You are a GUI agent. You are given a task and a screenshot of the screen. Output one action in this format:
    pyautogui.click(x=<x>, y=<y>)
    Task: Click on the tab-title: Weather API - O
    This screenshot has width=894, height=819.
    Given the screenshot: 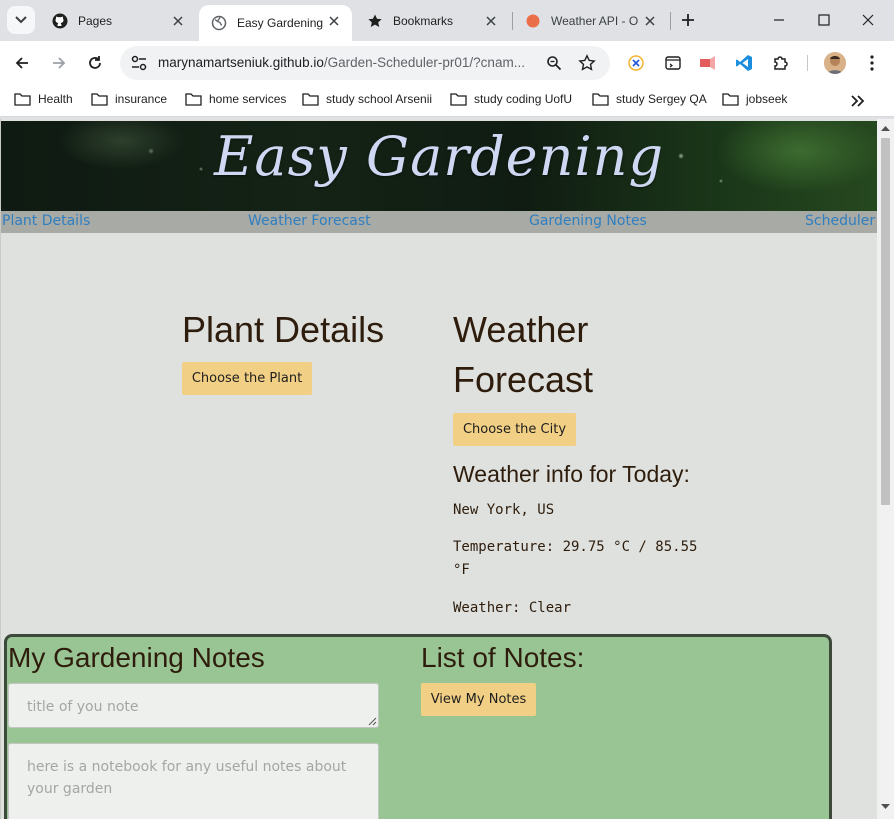 What is the action you would take?
    pyautogui.click(x=595, y=20)
    